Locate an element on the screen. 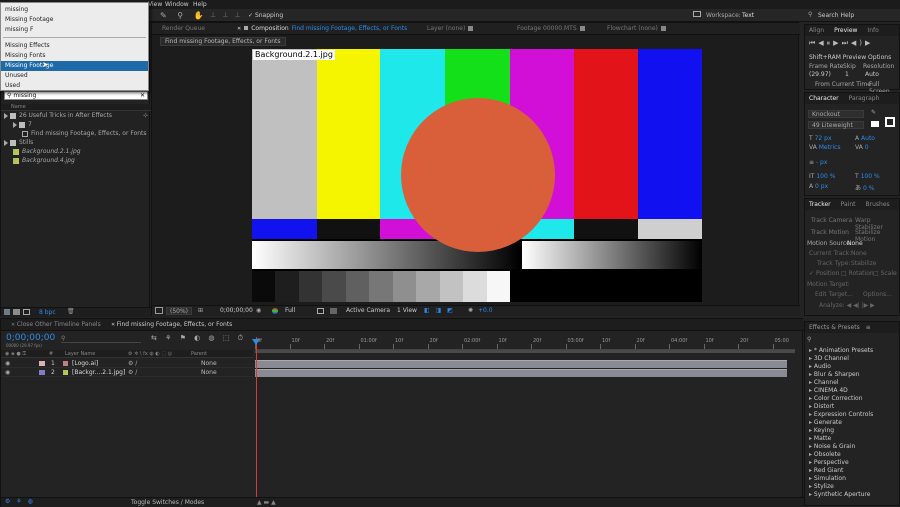 This screenshot has width=900, height=507. effects-category: ▸ Noise & Grain is located at coordinates (853, 447).